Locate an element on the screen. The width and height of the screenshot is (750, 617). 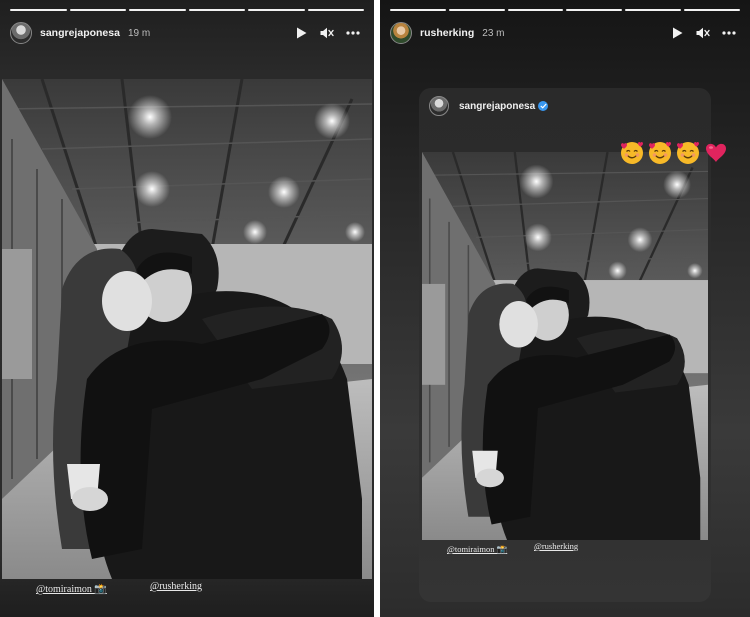
red-heart-icon is located at coordinates (716, 152).